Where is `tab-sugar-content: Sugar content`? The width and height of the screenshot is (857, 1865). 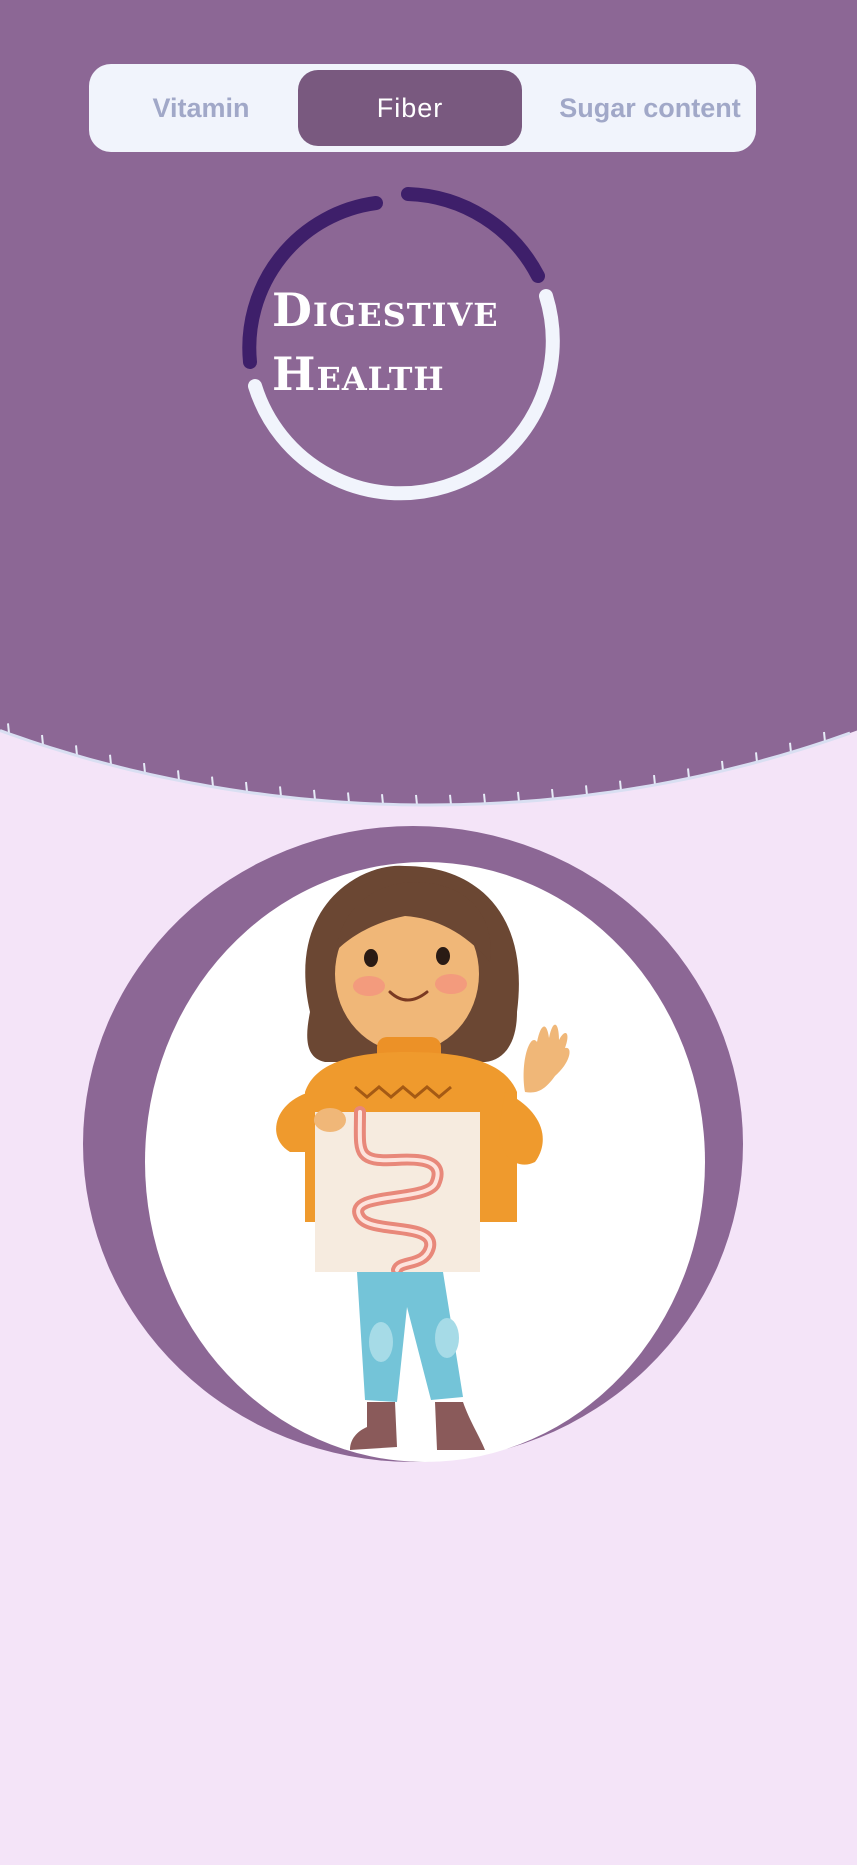
tab-sugar-content: Sugar content is located at coordinates (650, 108).